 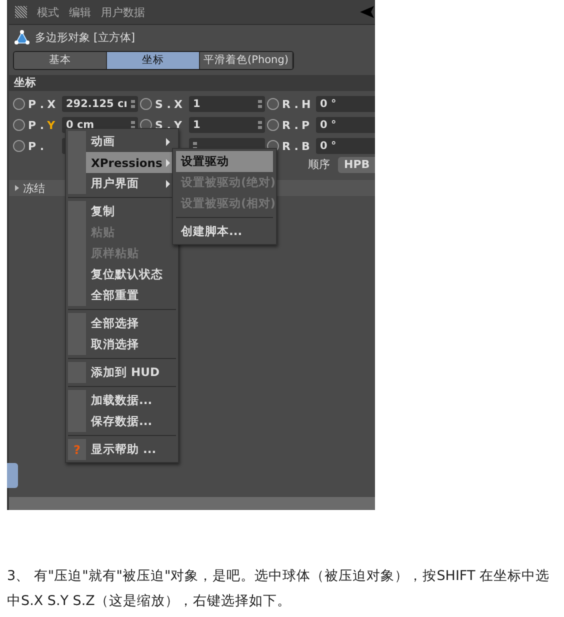 What do you see at coordinates (305, 146) in the screenshot?
I see `axis-label: B` at bounding box center [305, 146].